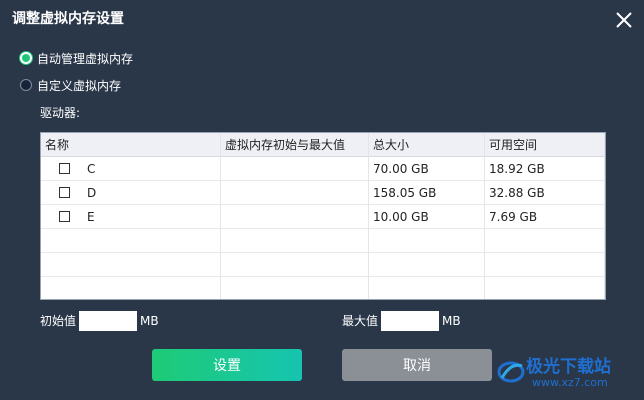 This screenshot has width=644, height=400. What do you see at coordinates (85, 58) in the screenshot?
I see `radio-auto-label: 自动管理虚拟内存` at bounding box center [85, 58].